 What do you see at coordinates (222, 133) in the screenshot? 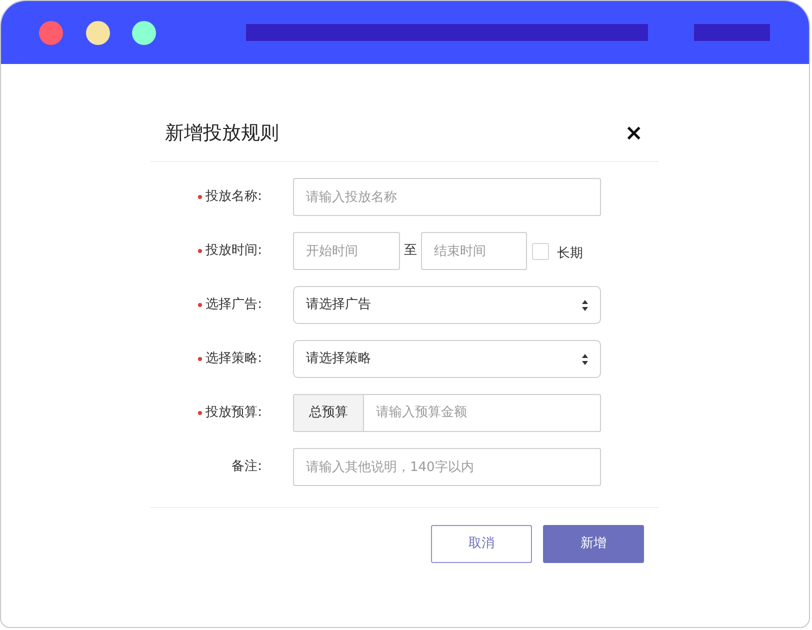
I see `dialog-title: 新增投放规则` at bounding box center [222, 133].